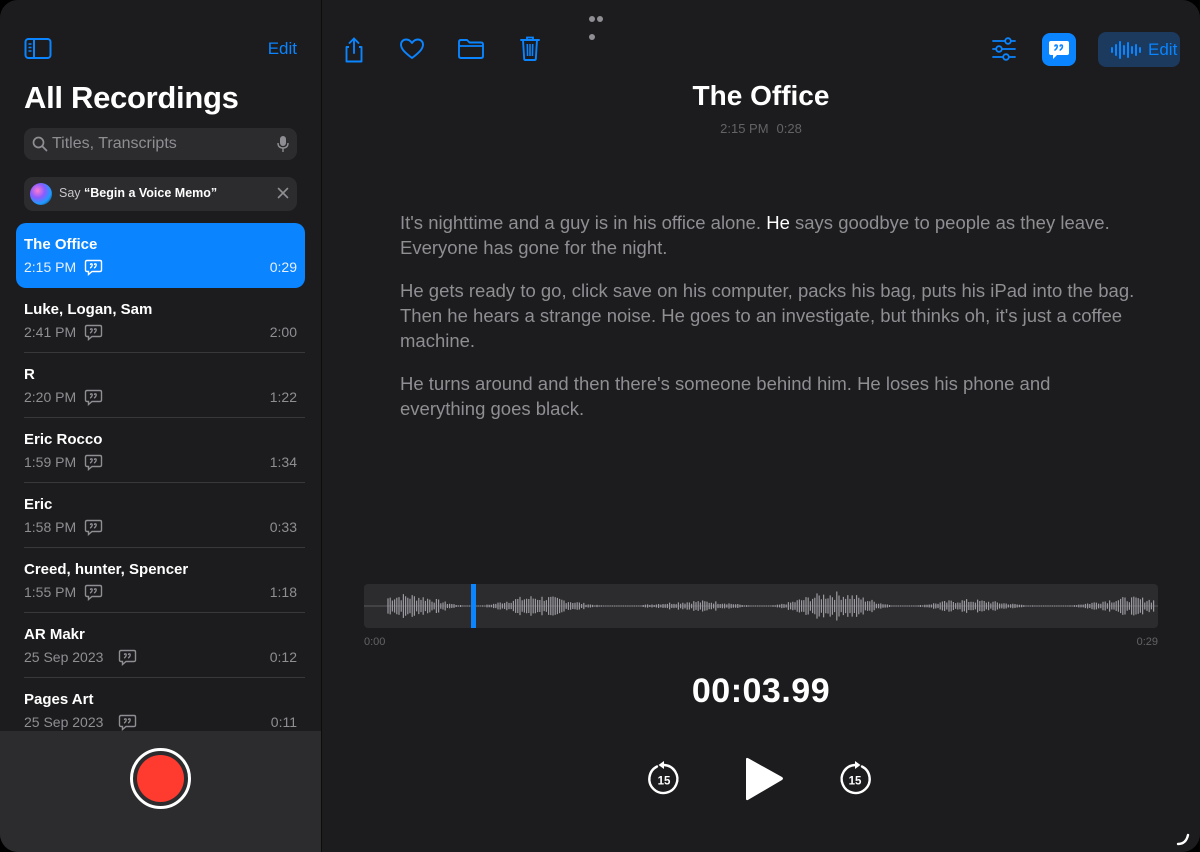  What do you see at coordinates (54, 634) in the screenshot?
I see `recording-name: AR Makr` at bounding box center [54, 634].